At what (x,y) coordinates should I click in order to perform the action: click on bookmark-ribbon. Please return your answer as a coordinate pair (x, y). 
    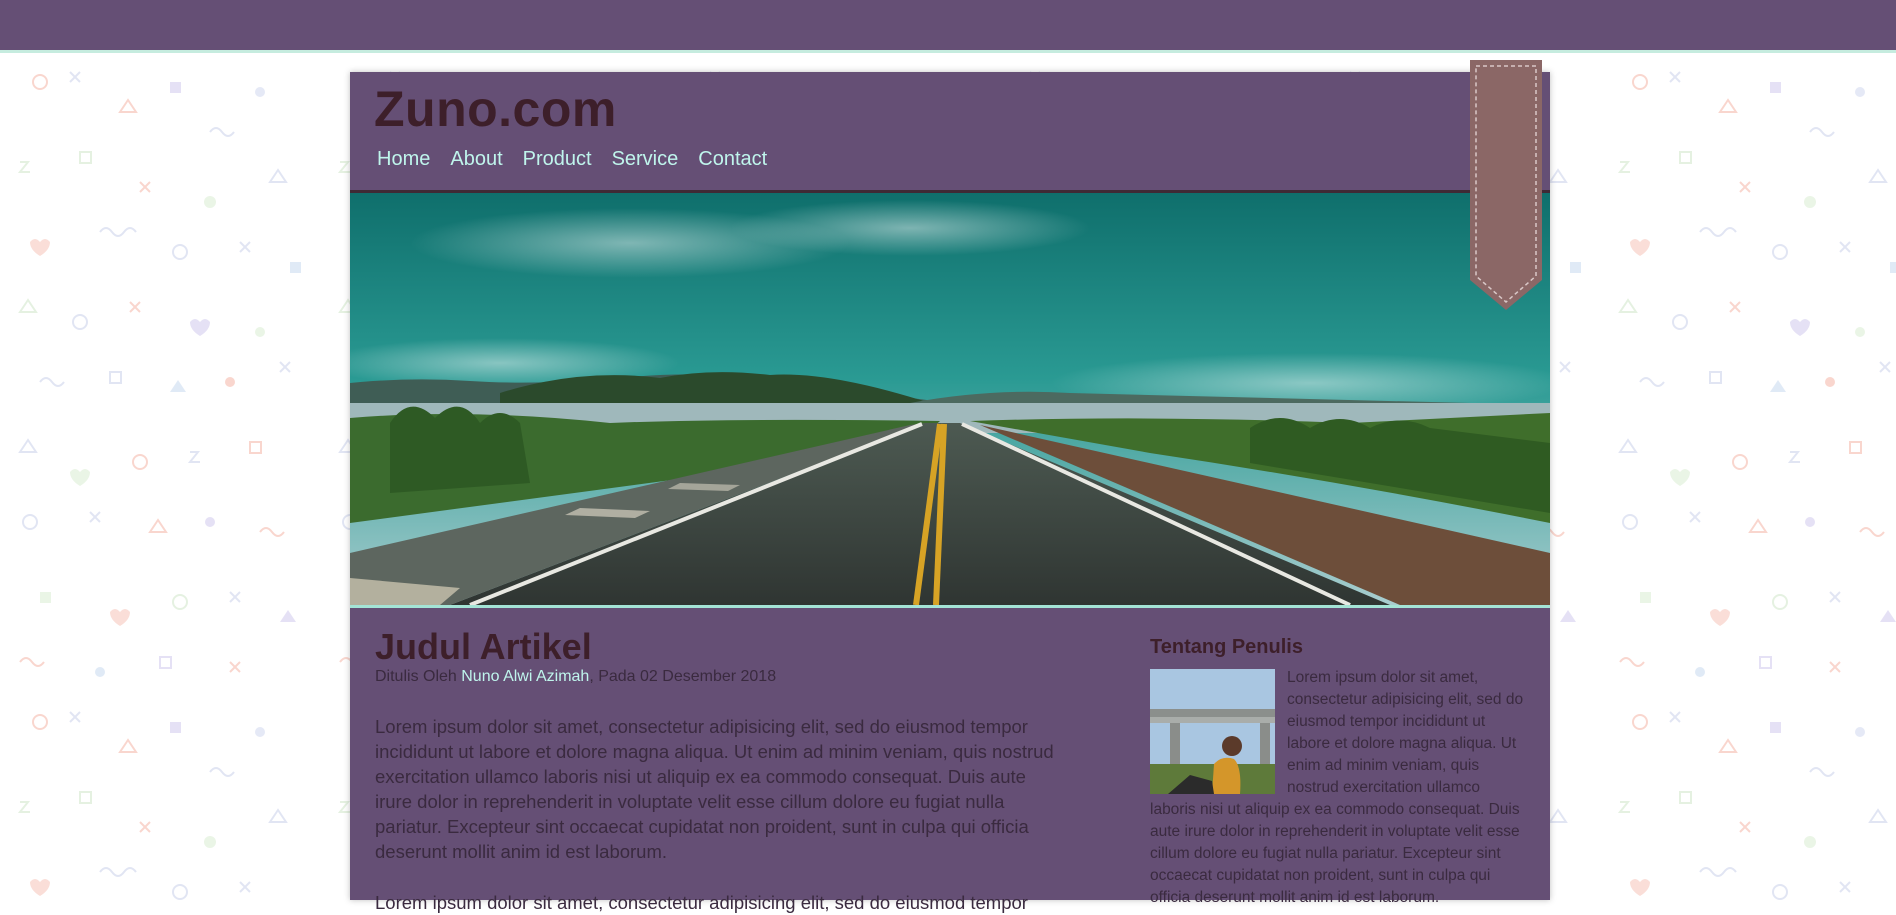
    Looking at the image, I should click on (1506, 185).